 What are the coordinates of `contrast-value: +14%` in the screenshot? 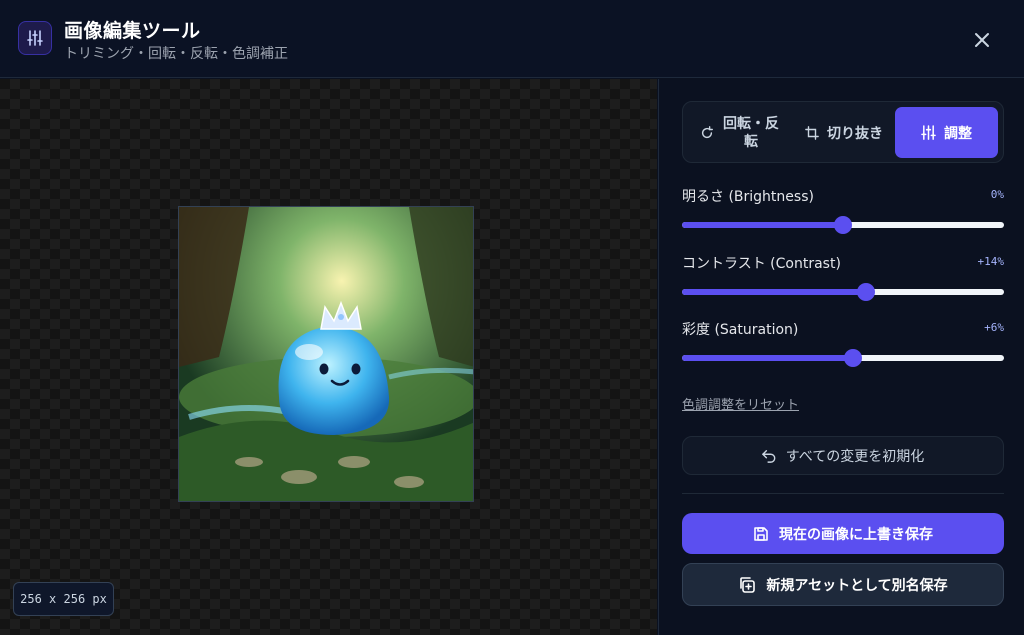 It's located at (991, 261).